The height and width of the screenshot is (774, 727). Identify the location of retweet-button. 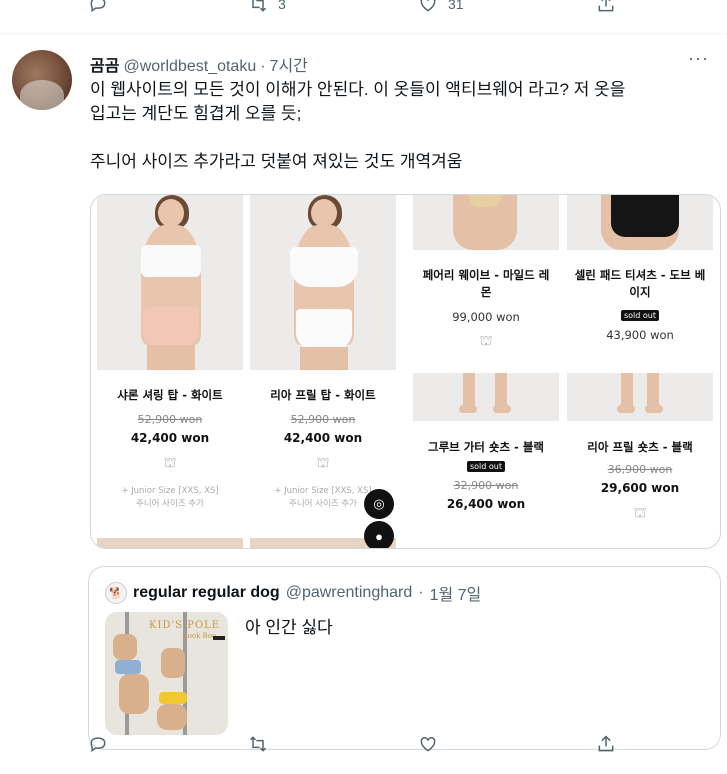
(258, 744).